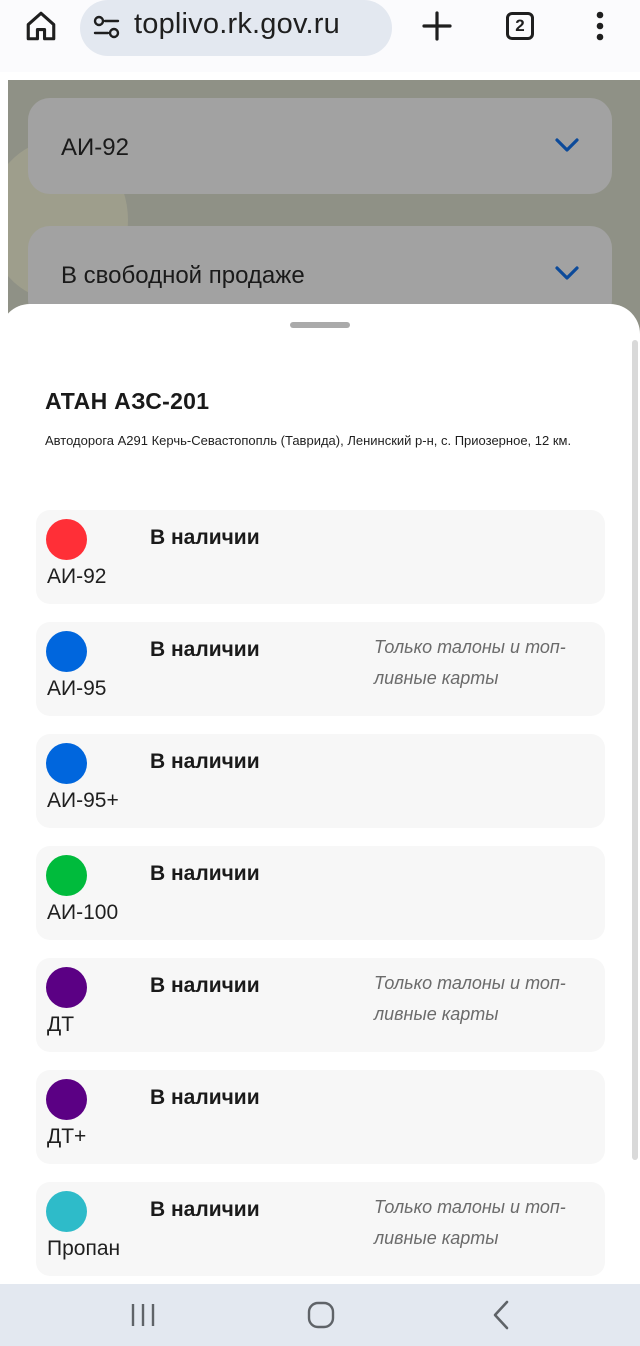 The height and width of the screenshot is (1346, 640). I want to click on fuel-row-ai100: В наличии АИ-100, so click(320, 893).